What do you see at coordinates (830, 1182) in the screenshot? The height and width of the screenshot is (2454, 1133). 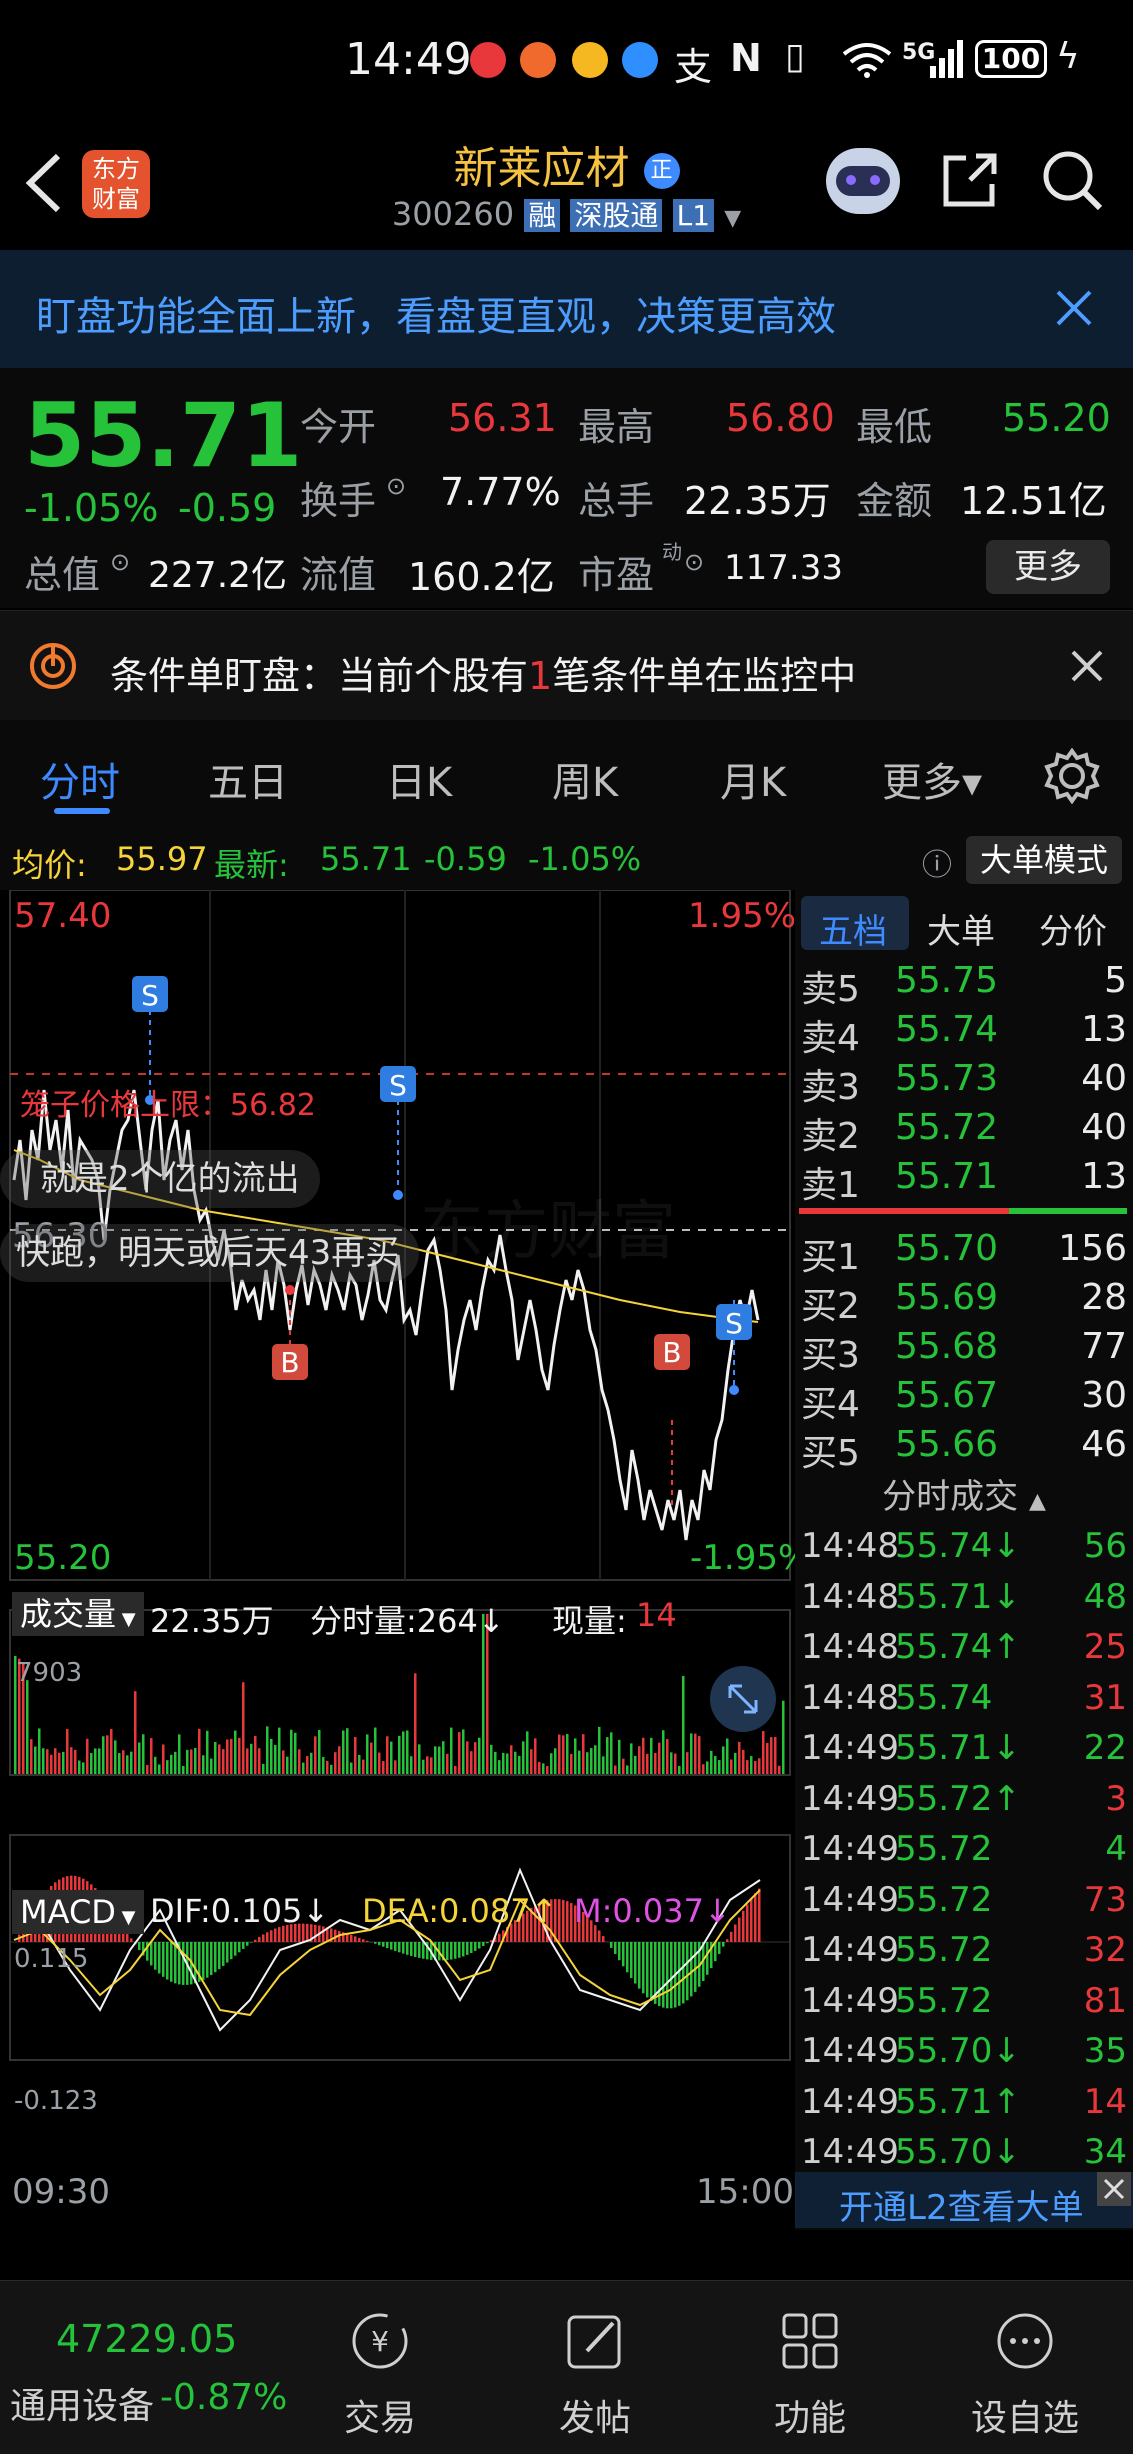 I see `level-label: 卖1` at bounding box center [830, 1182].